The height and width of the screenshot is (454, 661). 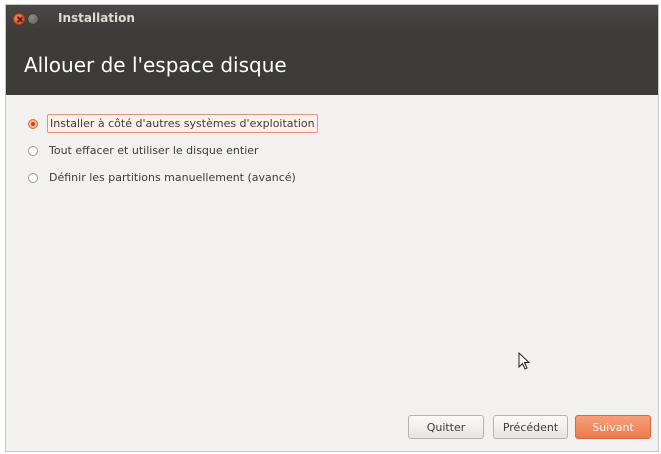 I want to click on page-title: Allouer de l'espace disque, so click(x=155, y=65).